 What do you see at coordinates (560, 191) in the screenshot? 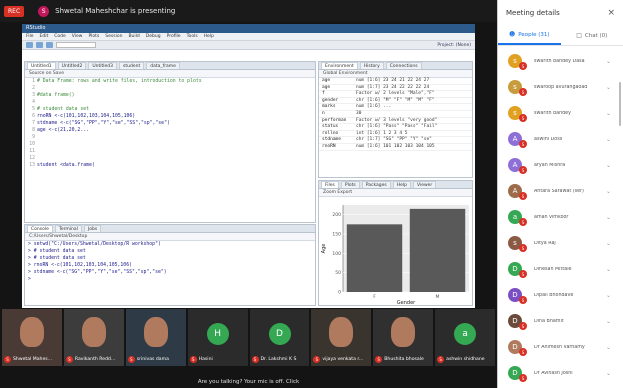
I see `participant-row: A S Antara Sarawat (ser) ⌄` at bounding box center [560, 191].